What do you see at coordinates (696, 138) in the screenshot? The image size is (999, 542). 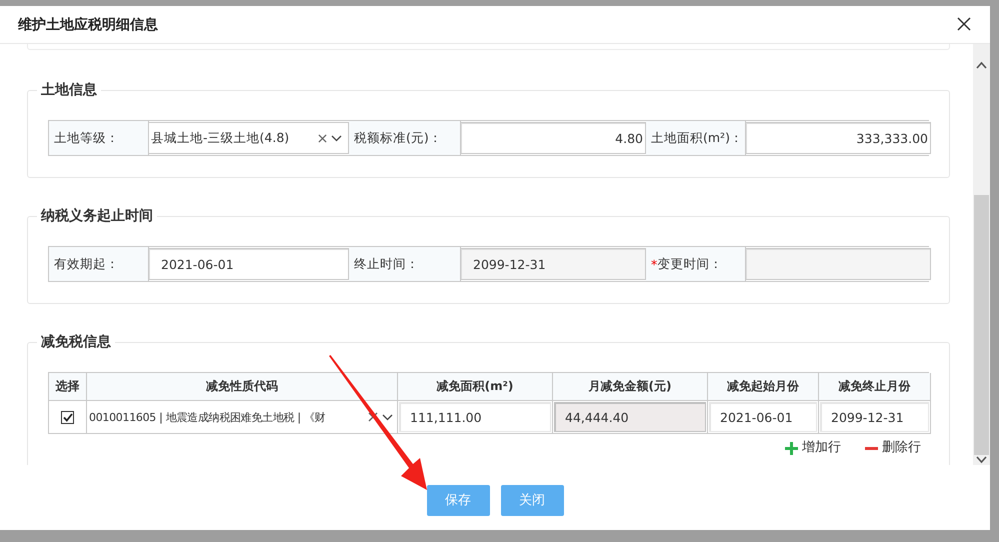 I see `field-label: 土地面积(m²)：` at bounding box center [696, 138].